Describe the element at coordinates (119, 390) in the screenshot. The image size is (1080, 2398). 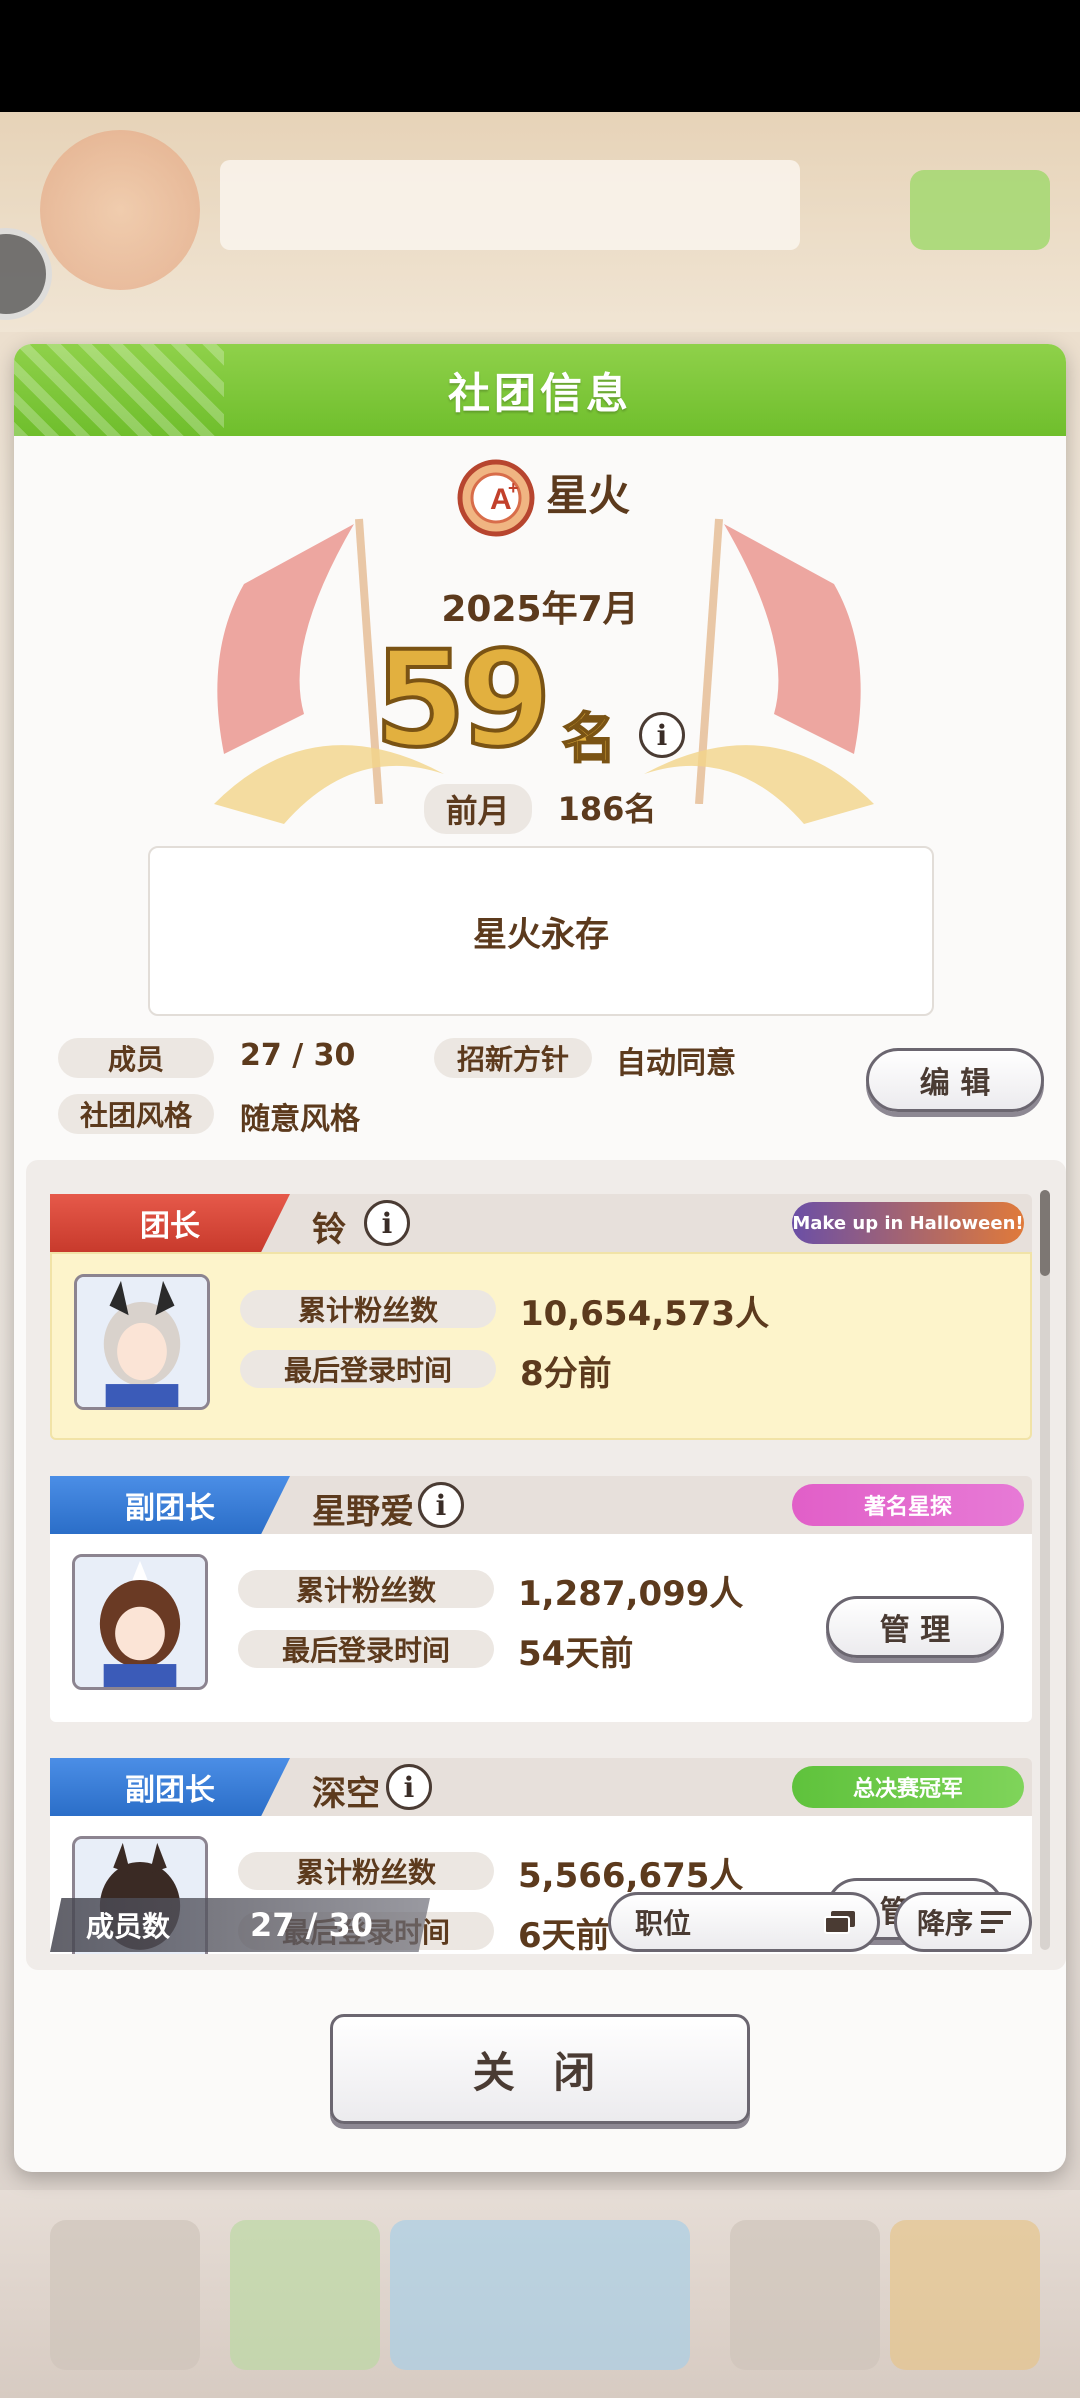
I see `header-pattern` at that location.